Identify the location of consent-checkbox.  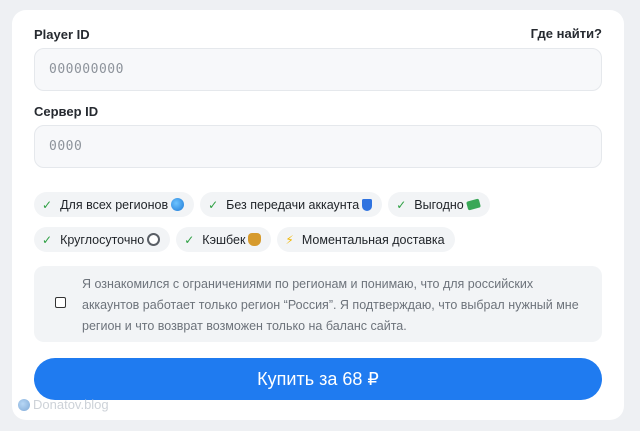
(60, 302).